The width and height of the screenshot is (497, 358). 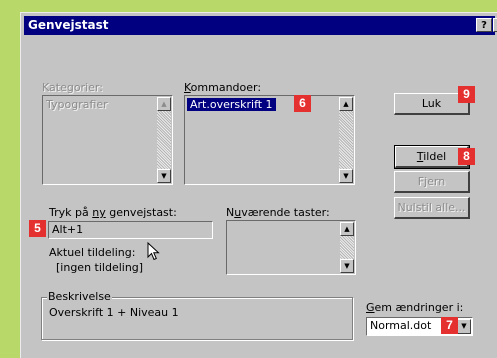 I want to click on close-window-button: ×, so click(x=495, y=25).